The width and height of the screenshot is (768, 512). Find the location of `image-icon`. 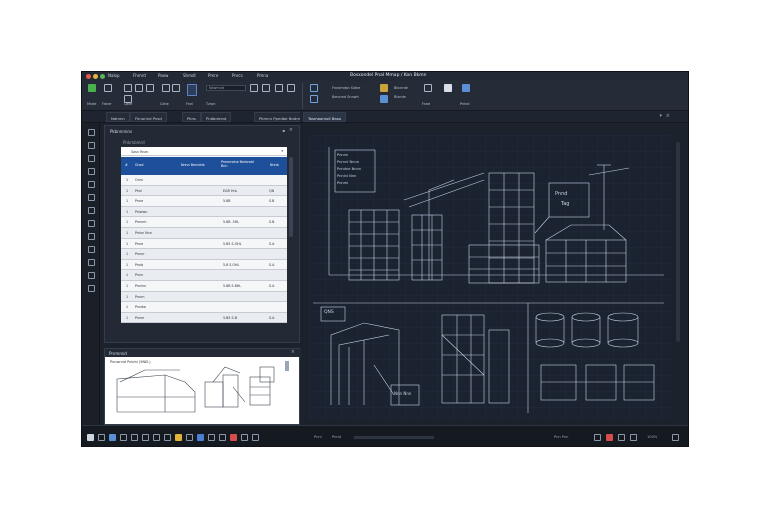

image-icon is located at coordinates (428, 88).